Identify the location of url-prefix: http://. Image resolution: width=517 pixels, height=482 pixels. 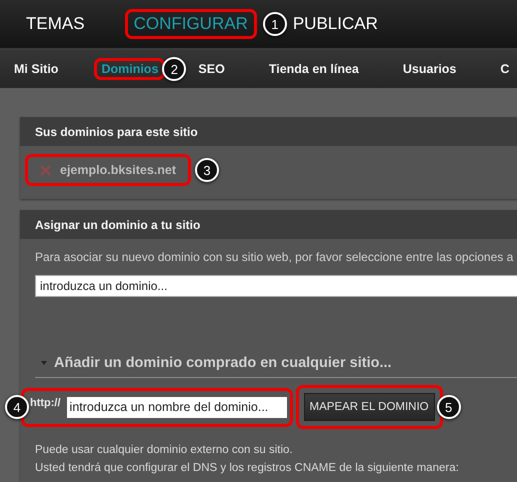
(45, 402).